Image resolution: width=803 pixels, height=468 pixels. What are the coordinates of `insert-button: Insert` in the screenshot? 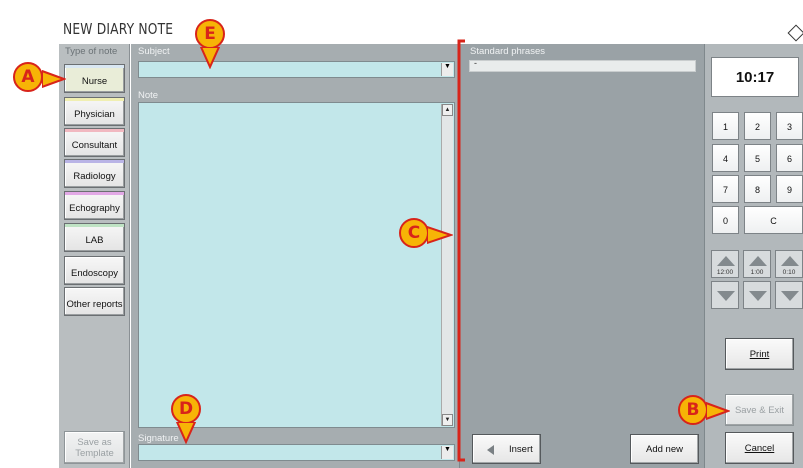 It's located at (506, 449).